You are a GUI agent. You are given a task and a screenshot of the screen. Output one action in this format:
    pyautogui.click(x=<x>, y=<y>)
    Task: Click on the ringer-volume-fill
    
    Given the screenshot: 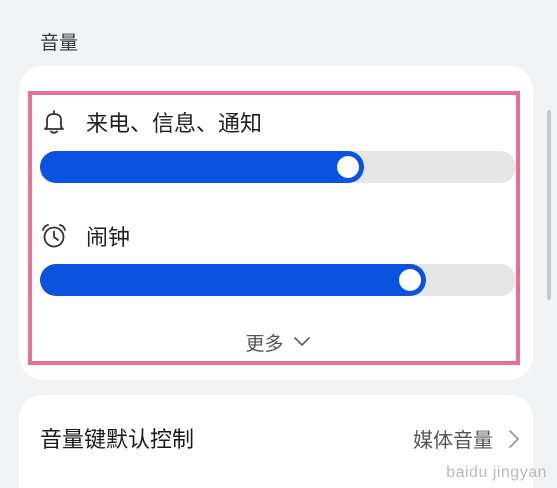 What is the action you would take?
    pyautogui.click(x=202, y=167)
    